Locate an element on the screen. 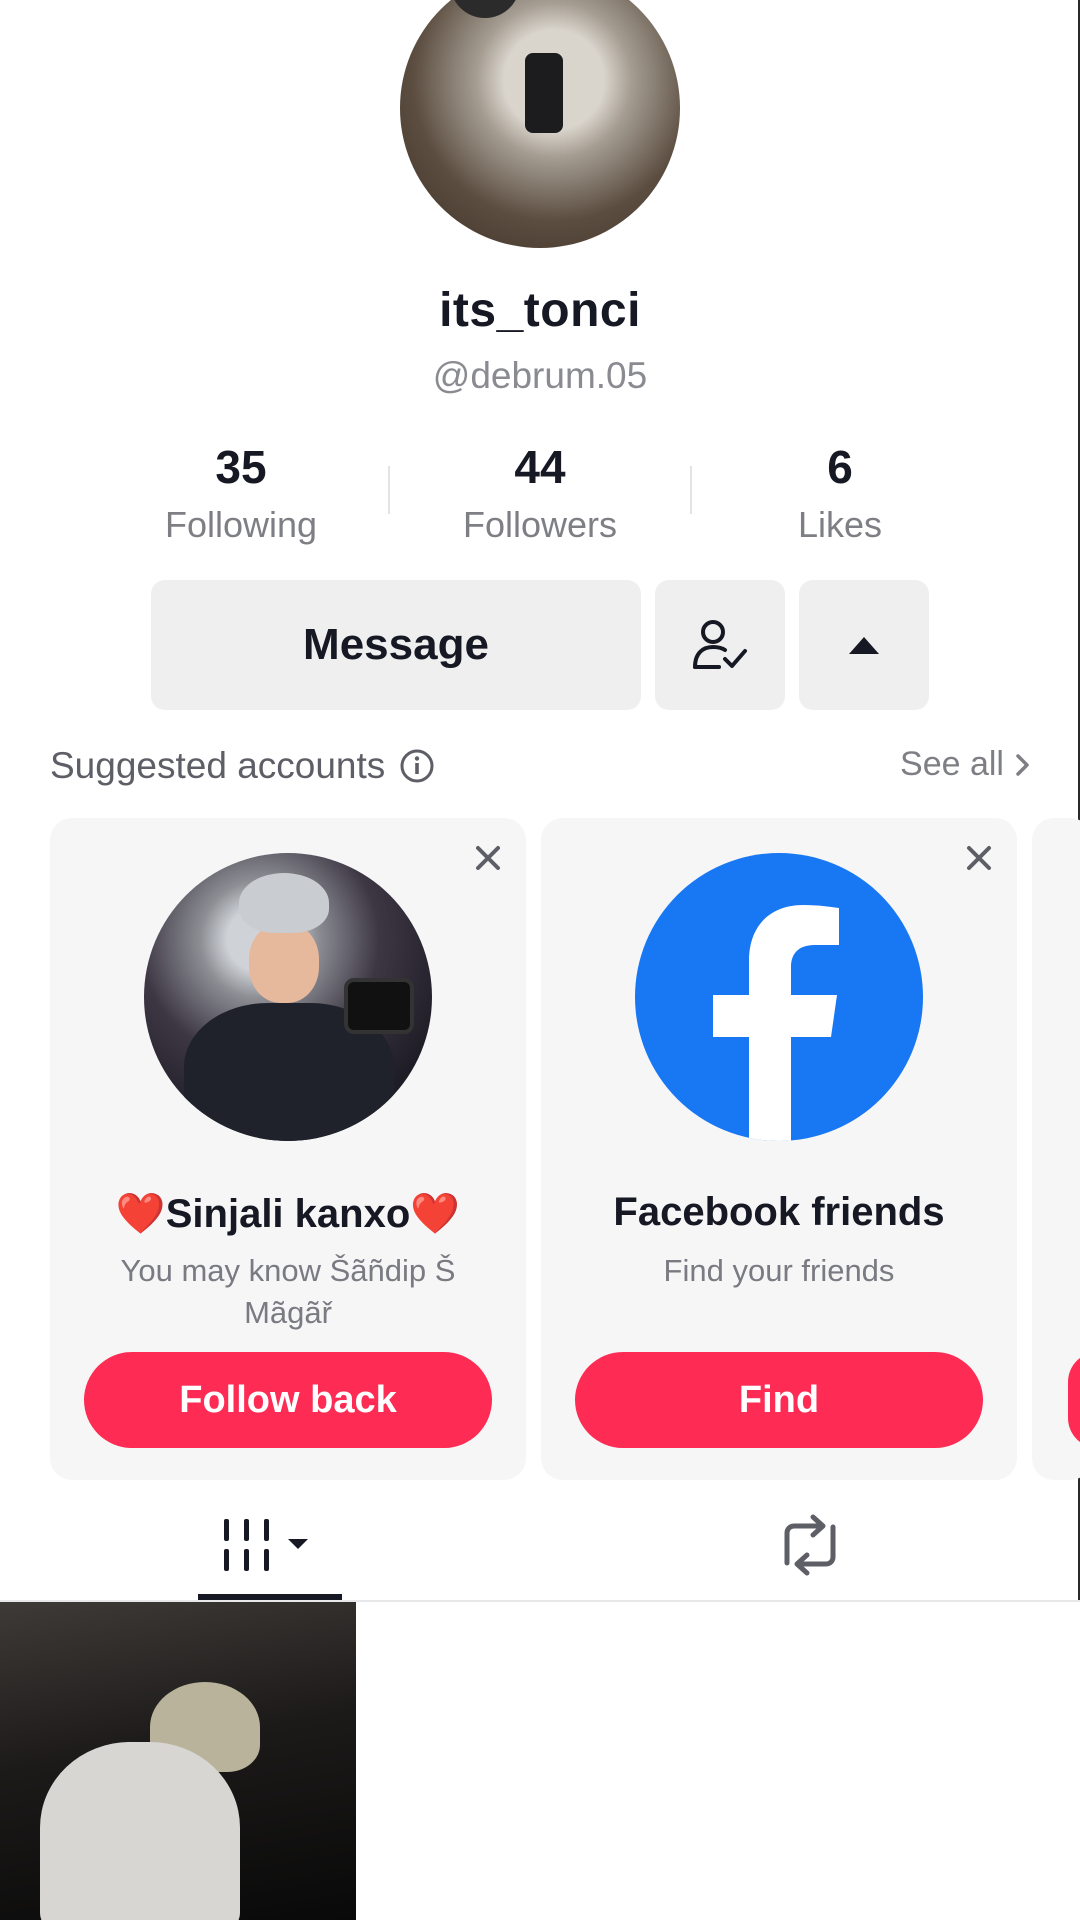  suggested-account-avatar is located at coordinates (288, 997).